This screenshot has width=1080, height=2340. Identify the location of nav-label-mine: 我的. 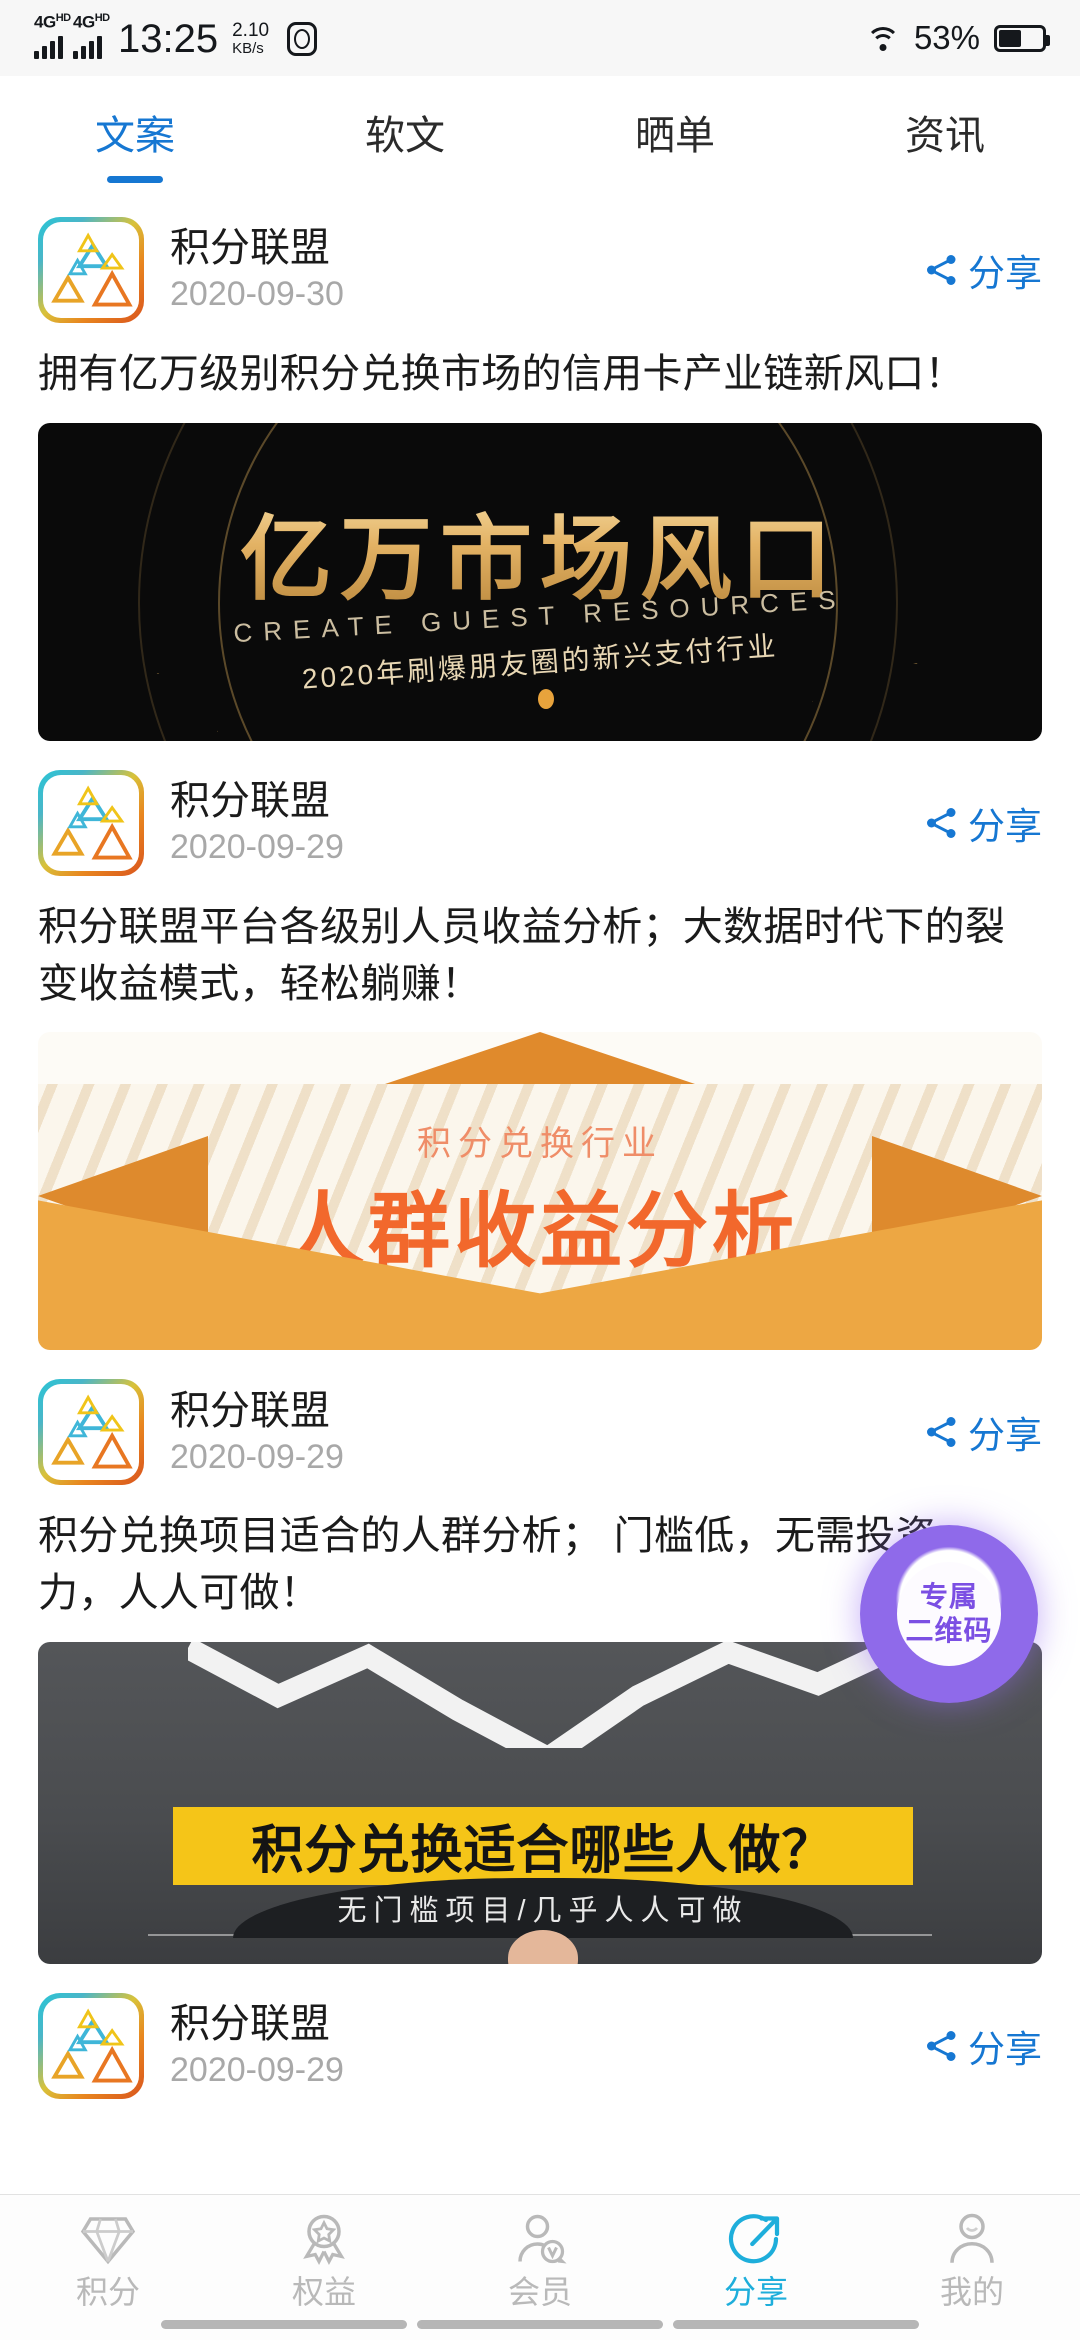
(971, 2292).